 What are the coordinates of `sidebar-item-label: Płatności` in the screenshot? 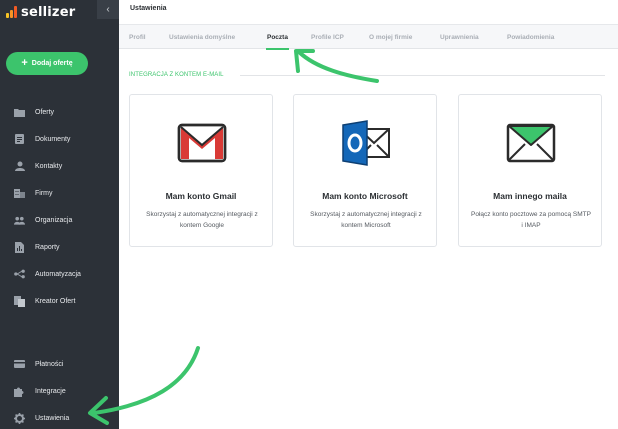 It's located at (49, 364).